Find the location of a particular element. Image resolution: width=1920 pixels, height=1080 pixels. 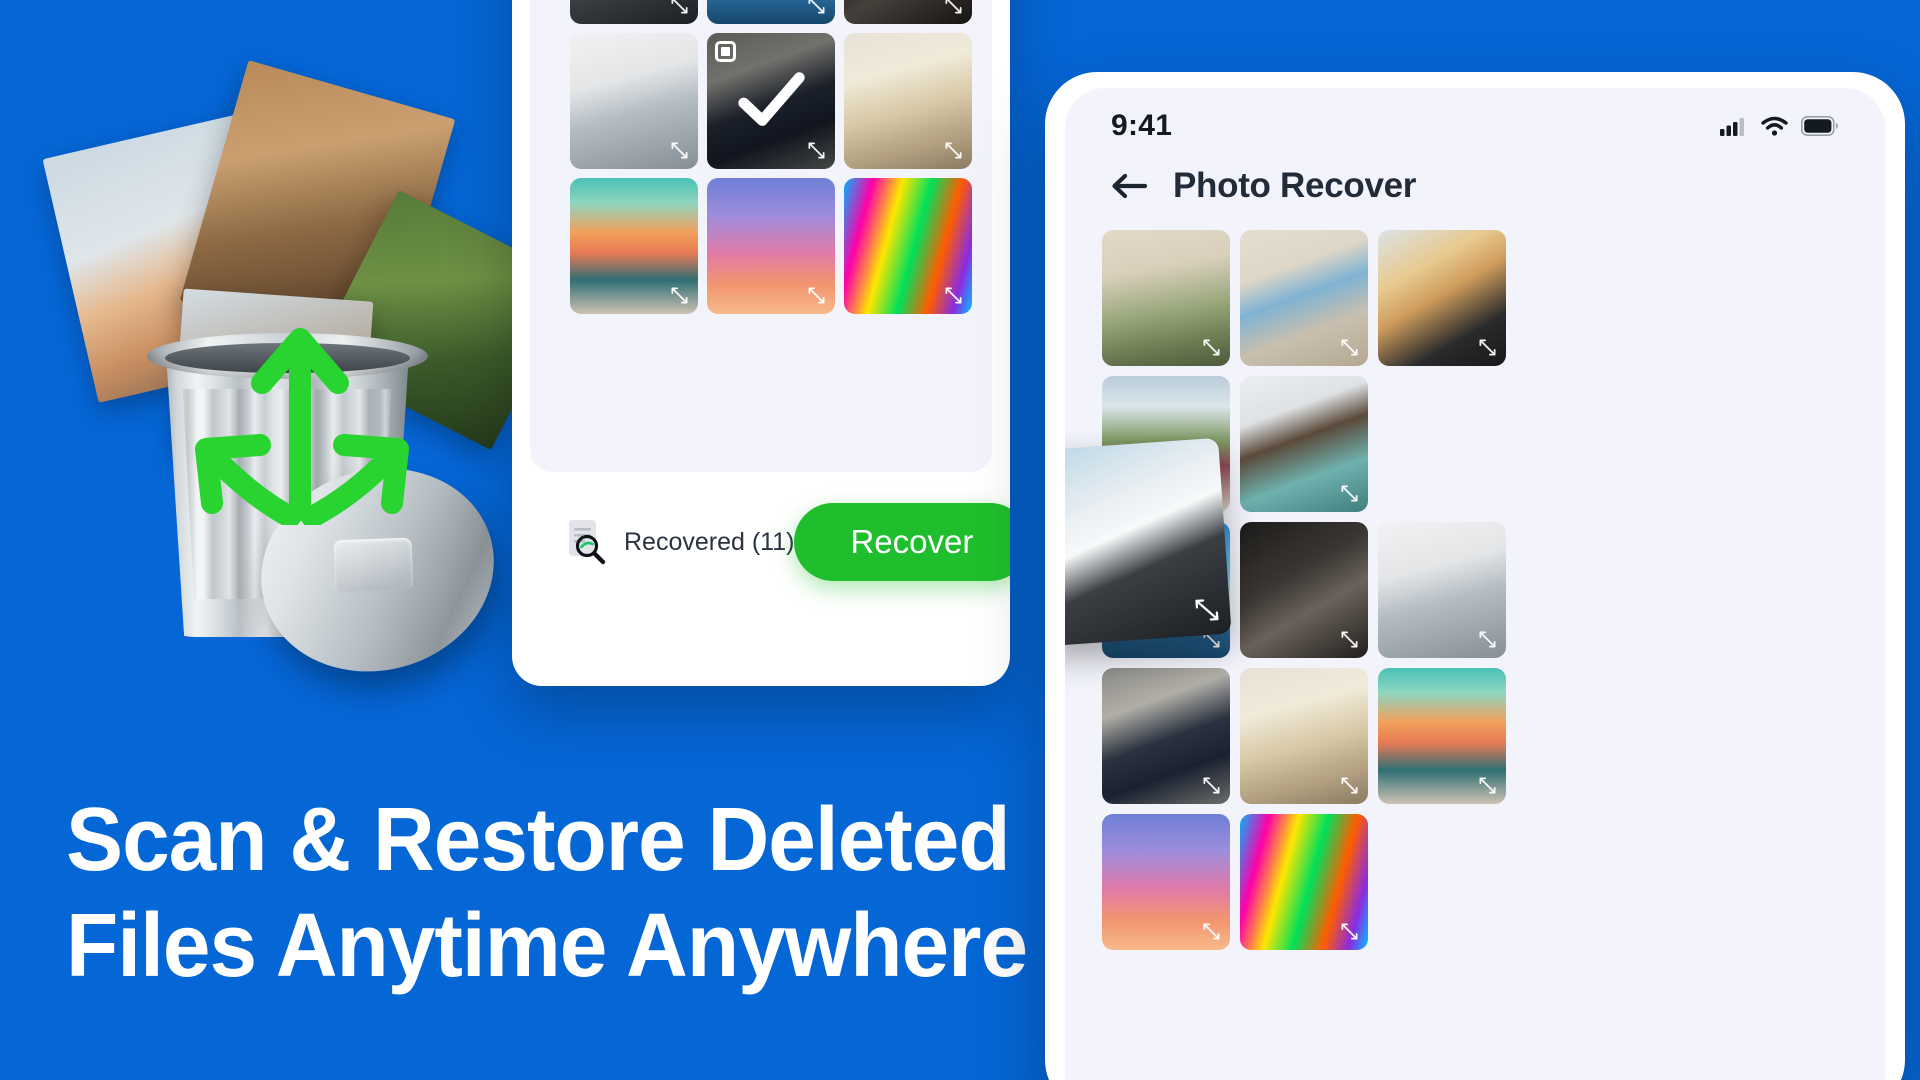

back-arrow-icon is located at coordinates (1129, 186).